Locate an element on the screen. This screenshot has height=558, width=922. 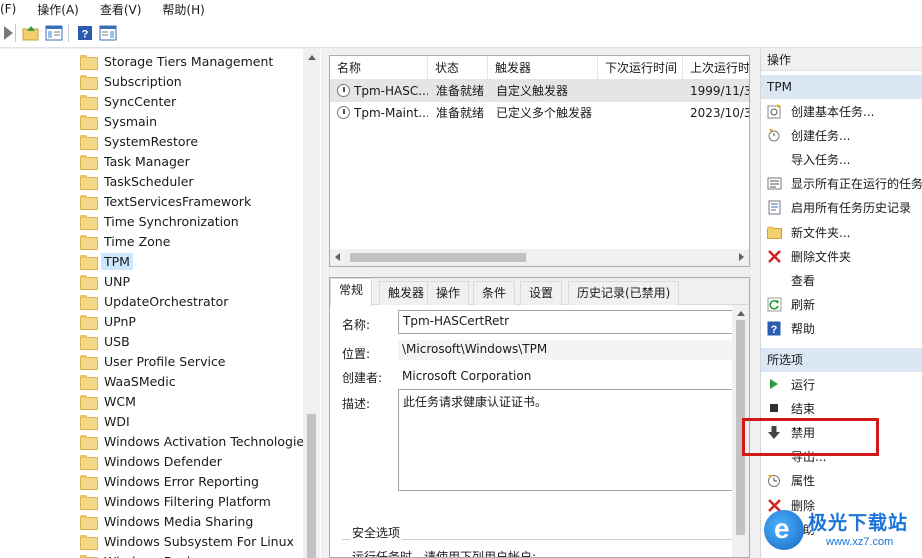
tree-item: TaskScheduler is located at coordinates (137, 181).